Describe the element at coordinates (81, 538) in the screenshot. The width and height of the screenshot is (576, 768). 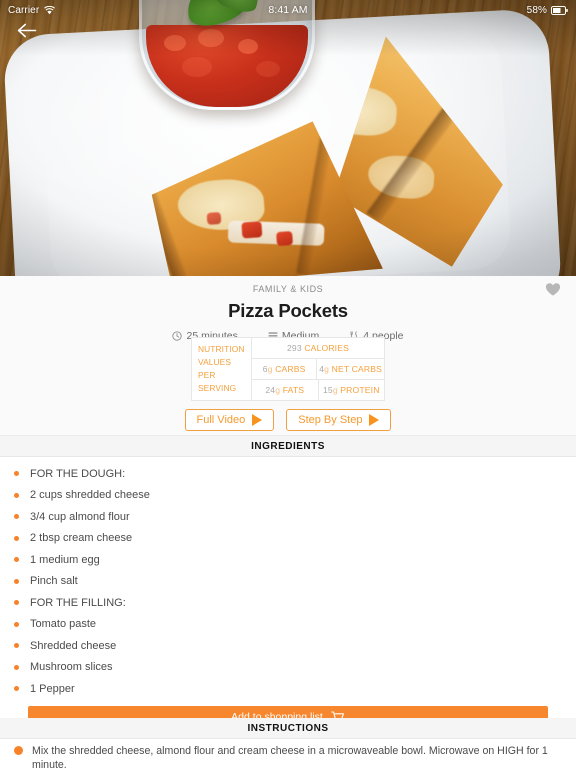
I see `ingredient-label: 2 tbsp cream cheese` at that location.